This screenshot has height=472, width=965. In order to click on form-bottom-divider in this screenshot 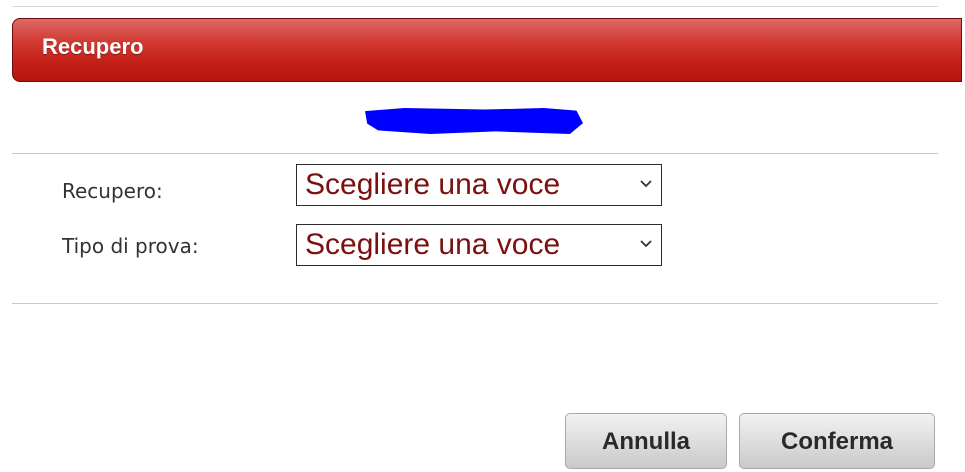, I will do `click(475, 303)`.